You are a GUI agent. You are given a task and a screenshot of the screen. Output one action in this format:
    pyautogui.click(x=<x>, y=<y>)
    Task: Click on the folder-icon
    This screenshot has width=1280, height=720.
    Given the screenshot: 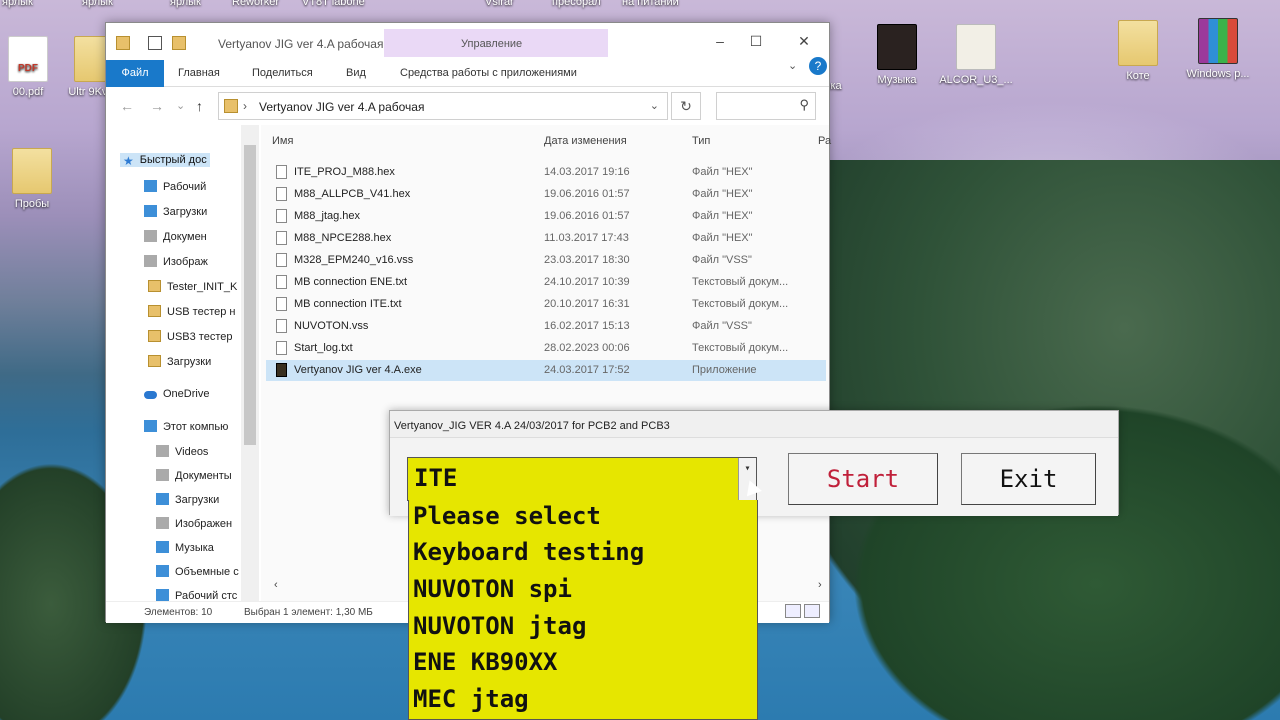 What is the action you would take?
    pyautogui.click(x=32, y=171)
    